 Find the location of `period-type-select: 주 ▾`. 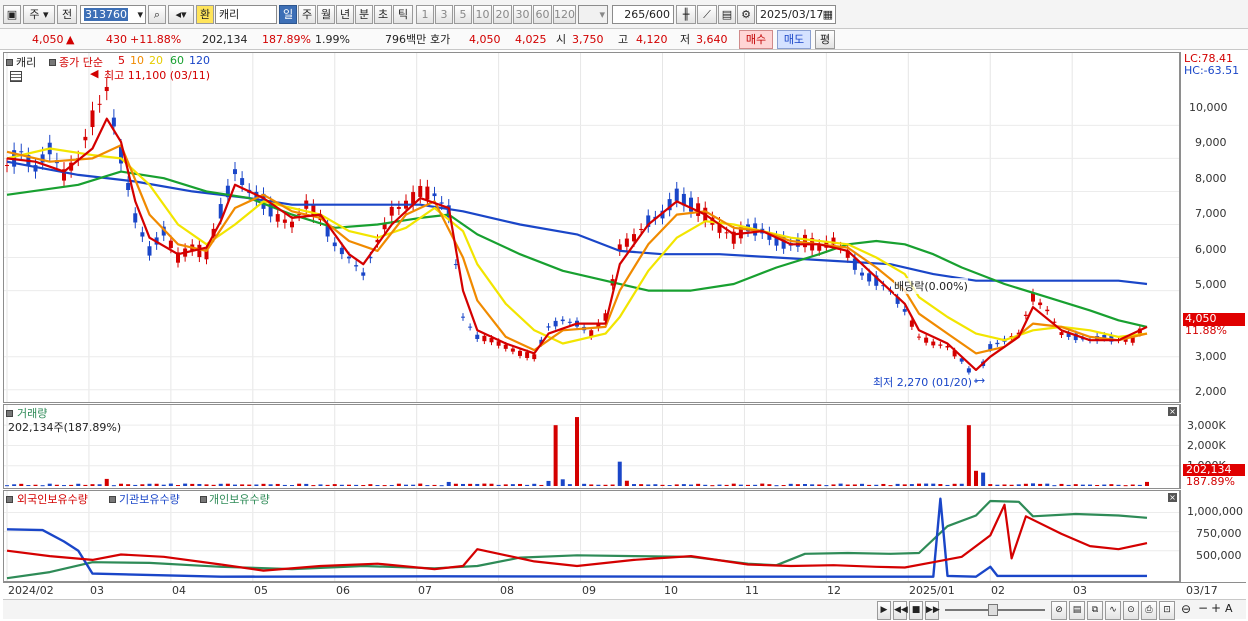

period-type-select: 주 ▾ is located at coordinates (39, 14).